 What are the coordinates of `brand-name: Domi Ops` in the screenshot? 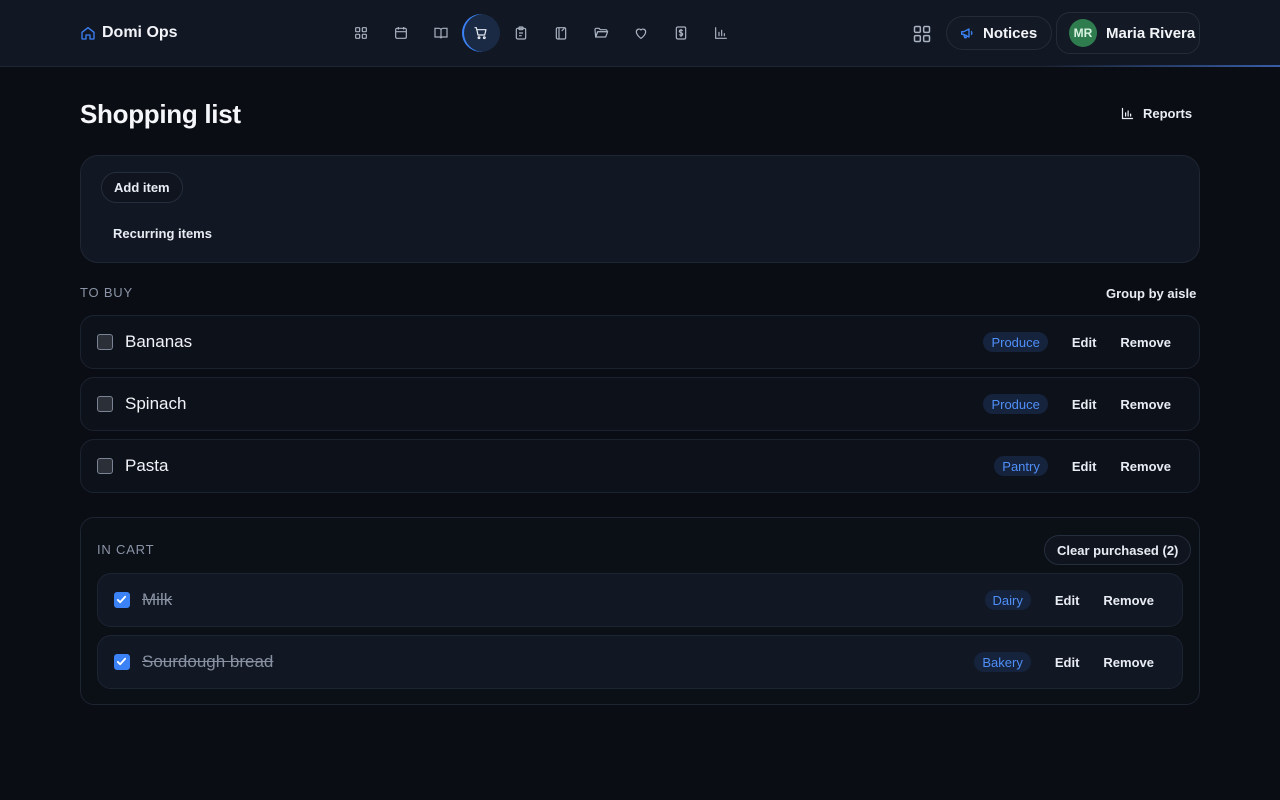 It's located at (140, 32).